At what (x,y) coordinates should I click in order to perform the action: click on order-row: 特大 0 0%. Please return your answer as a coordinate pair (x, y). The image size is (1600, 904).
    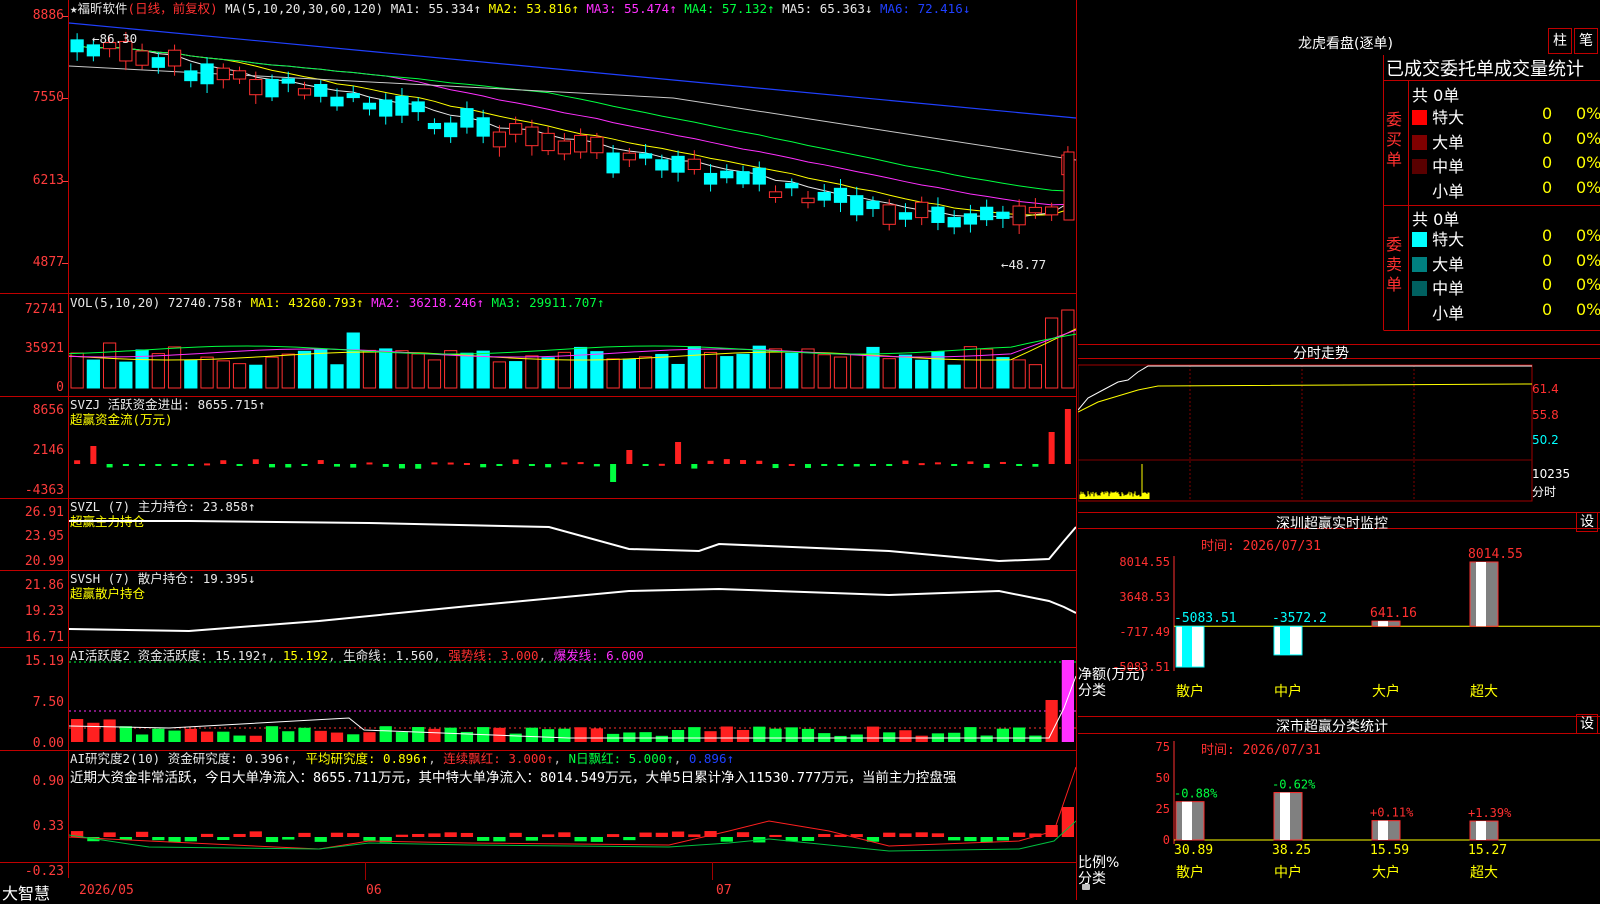
    Looking at the image, I should click on (1506, 116).